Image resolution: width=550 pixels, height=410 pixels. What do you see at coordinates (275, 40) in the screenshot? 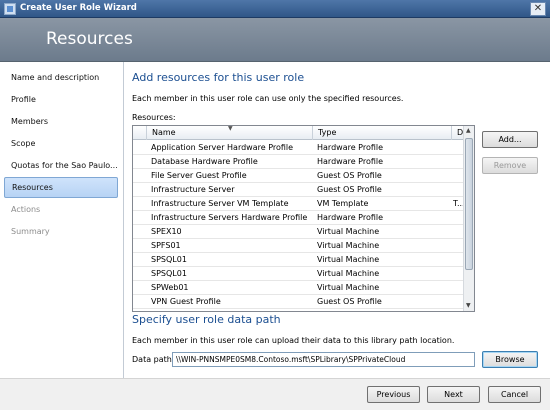
I see `wizard-banner: Resources` at bounding box center [275, 40].